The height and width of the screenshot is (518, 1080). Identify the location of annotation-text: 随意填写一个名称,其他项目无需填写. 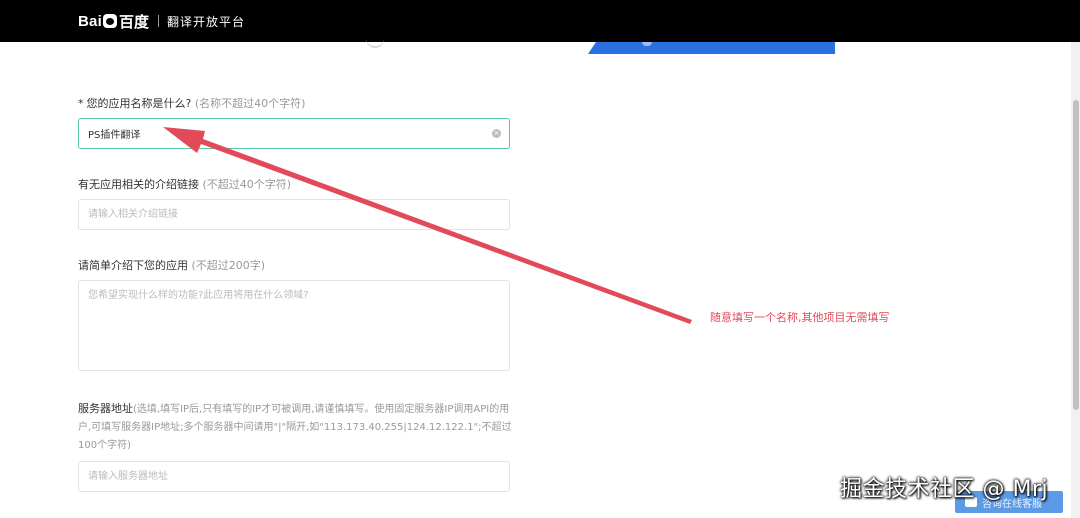
(800, 317).